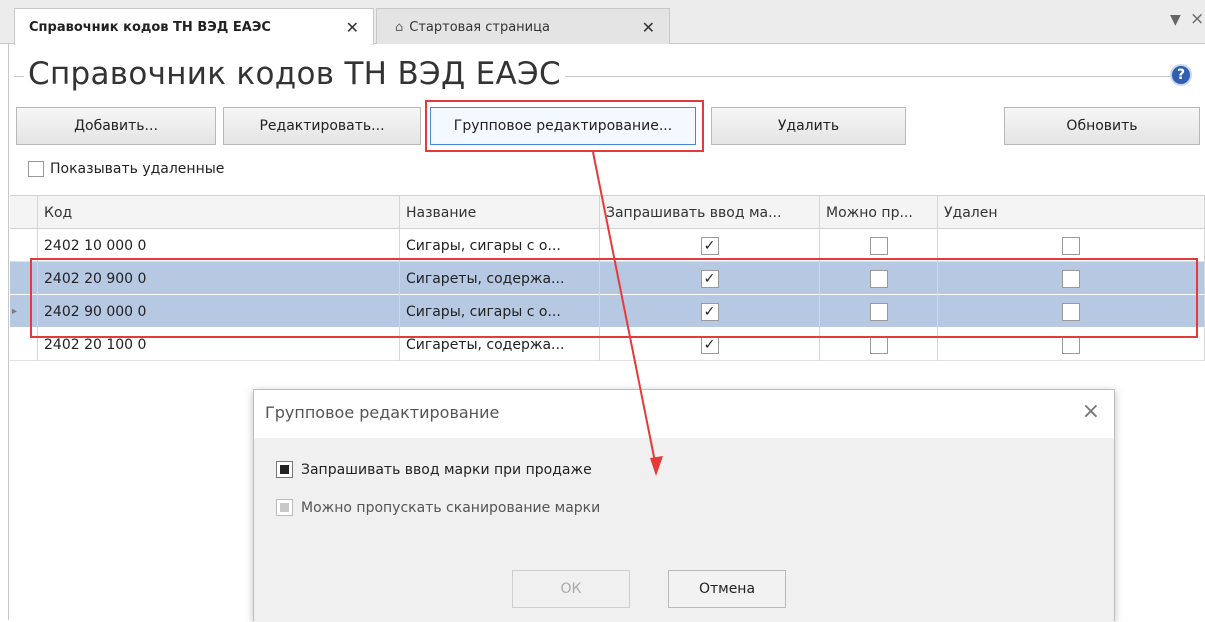 The image size is (1205, 622). I want to click on show-deleted-toggle: Показывать удаленные, so click(126, 169).